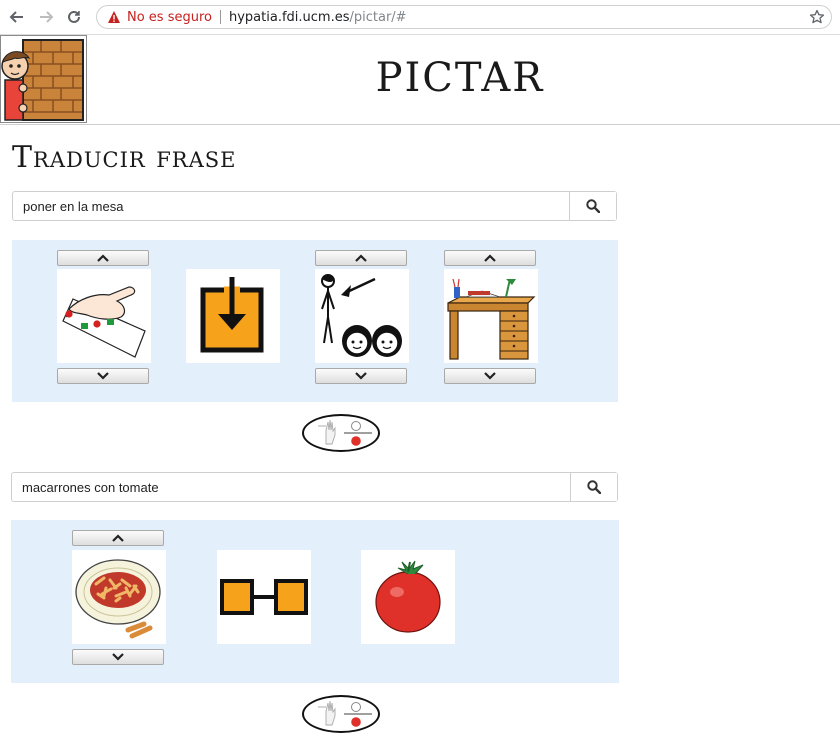  I want to click on forward-arrow-icon, so click(47, 17).